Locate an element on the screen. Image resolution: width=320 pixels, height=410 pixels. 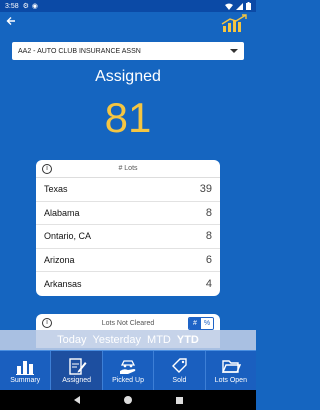
count-percent-toggle: # % is located at coordinates (201, 323).